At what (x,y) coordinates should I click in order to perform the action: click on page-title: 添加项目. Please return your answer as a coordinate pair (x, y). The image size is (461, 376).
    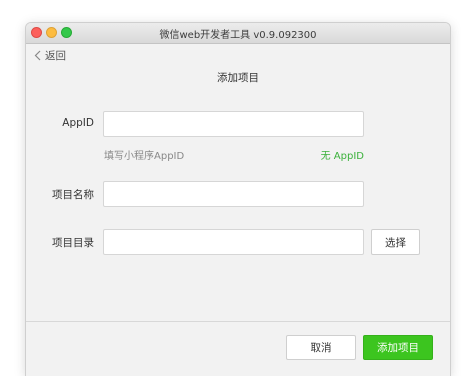
    Looking at the image, I should click on (238, 78).